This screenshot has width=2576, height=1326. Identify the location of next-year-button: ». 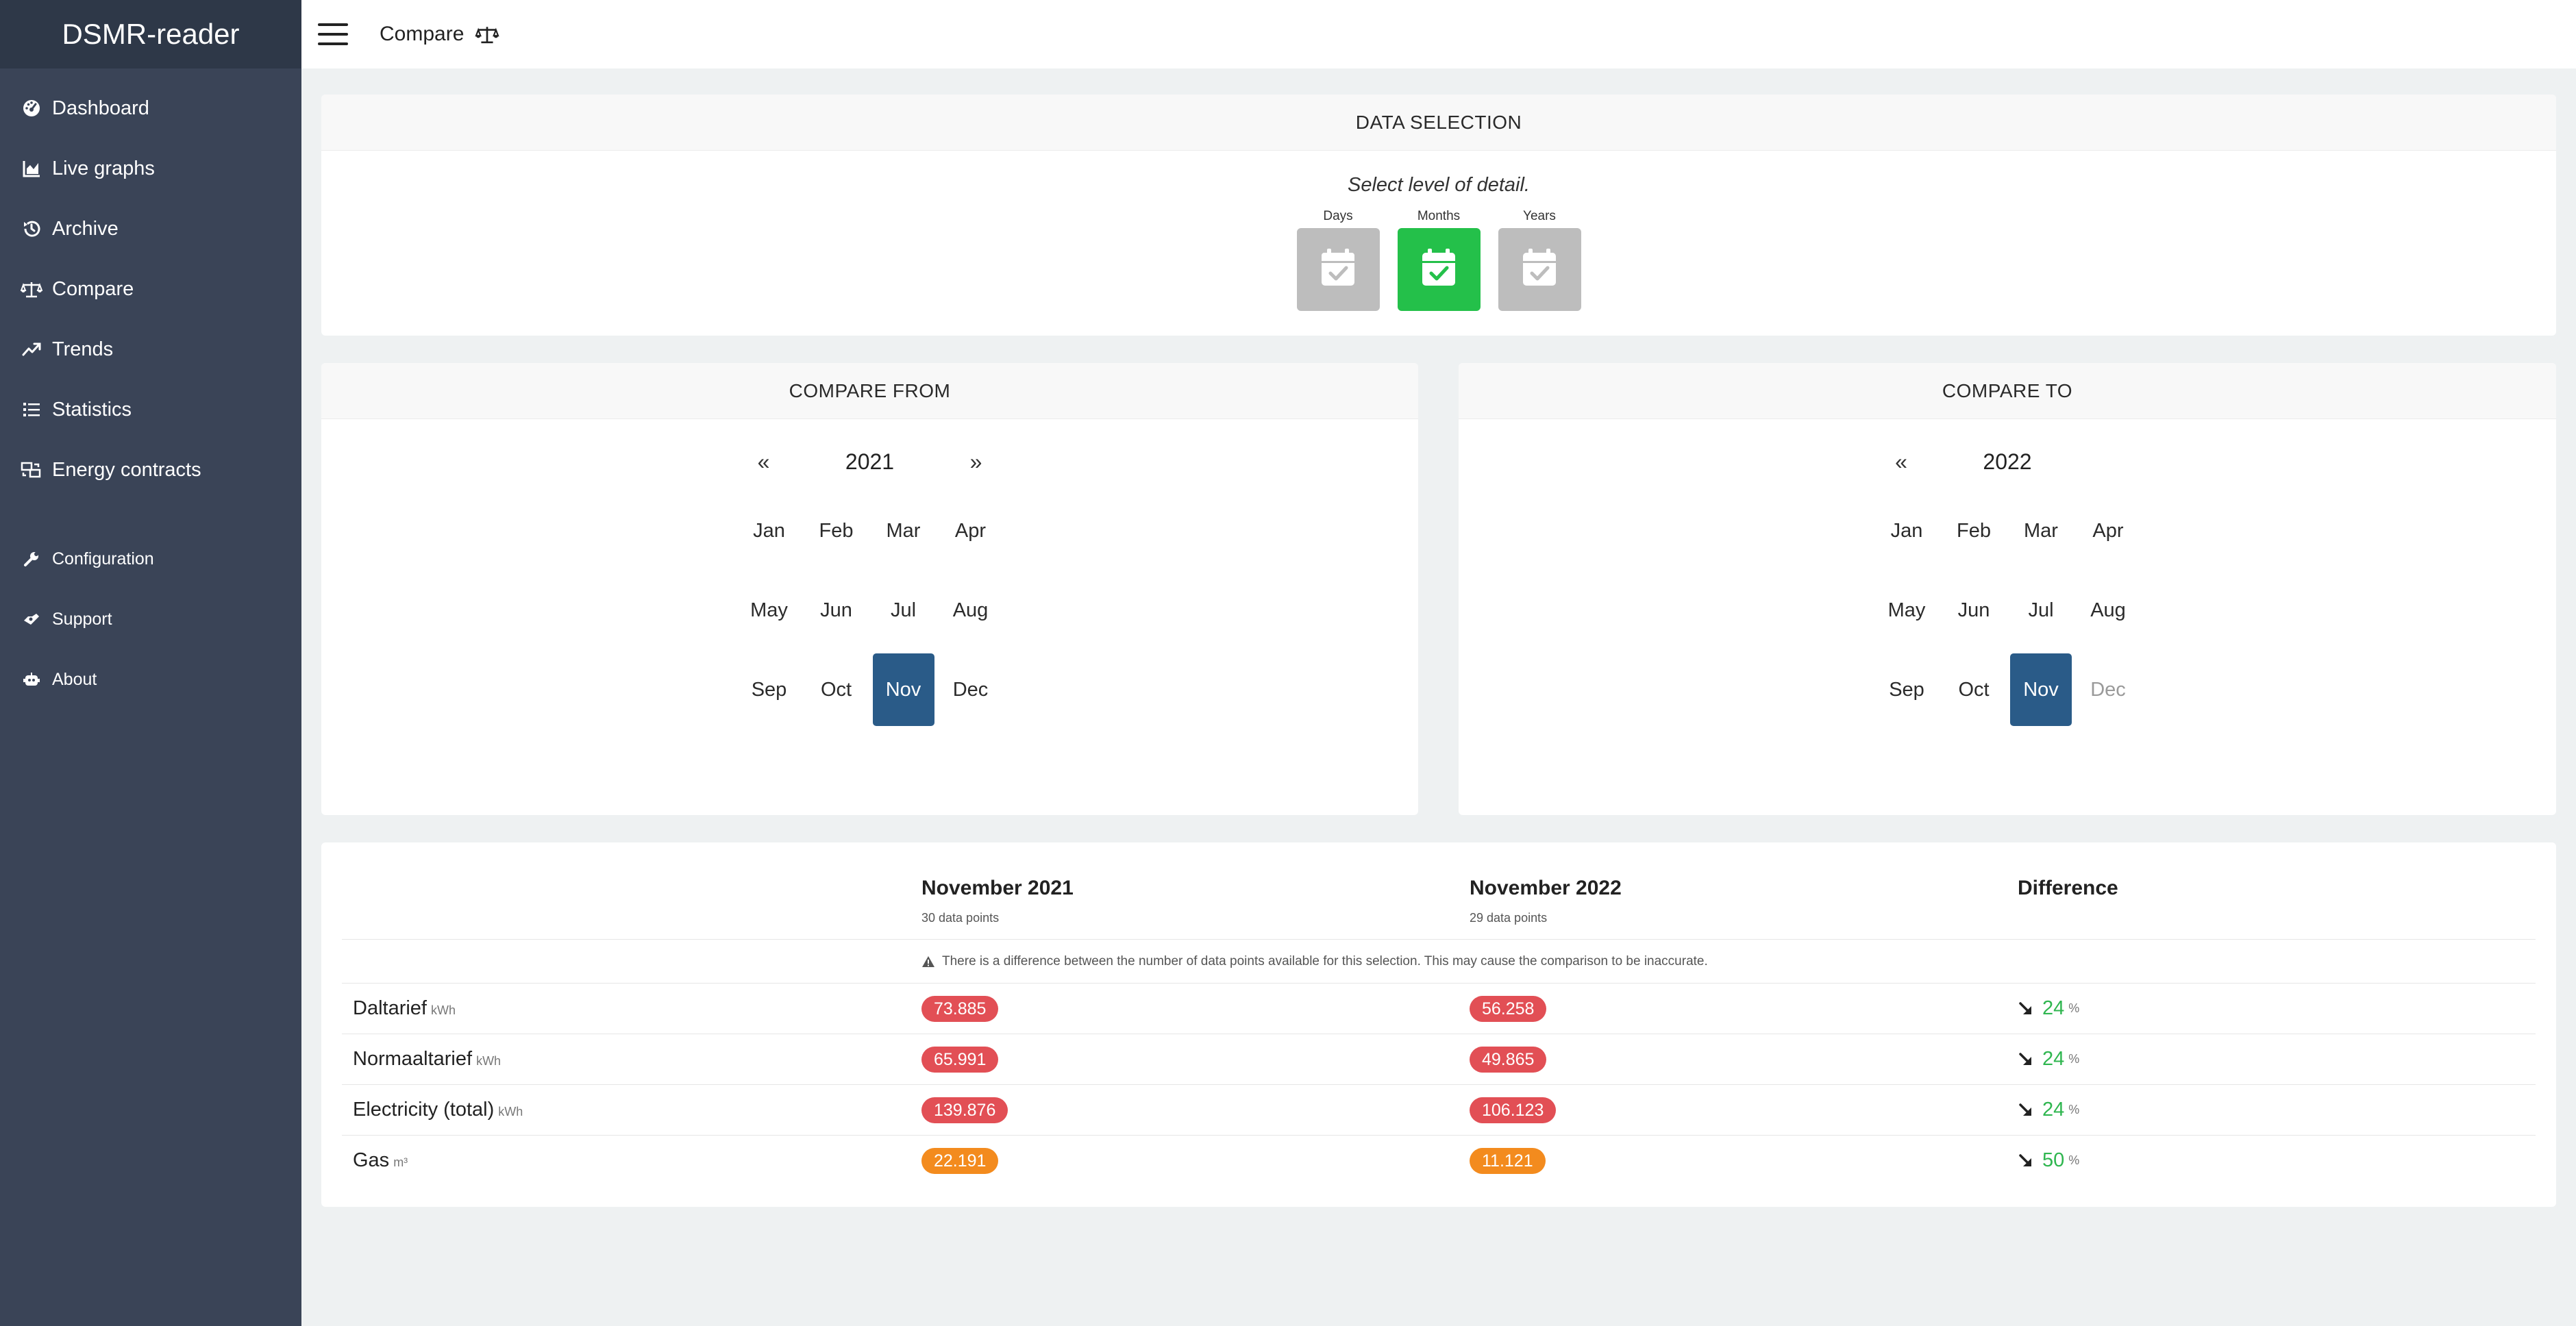
(976, 462).